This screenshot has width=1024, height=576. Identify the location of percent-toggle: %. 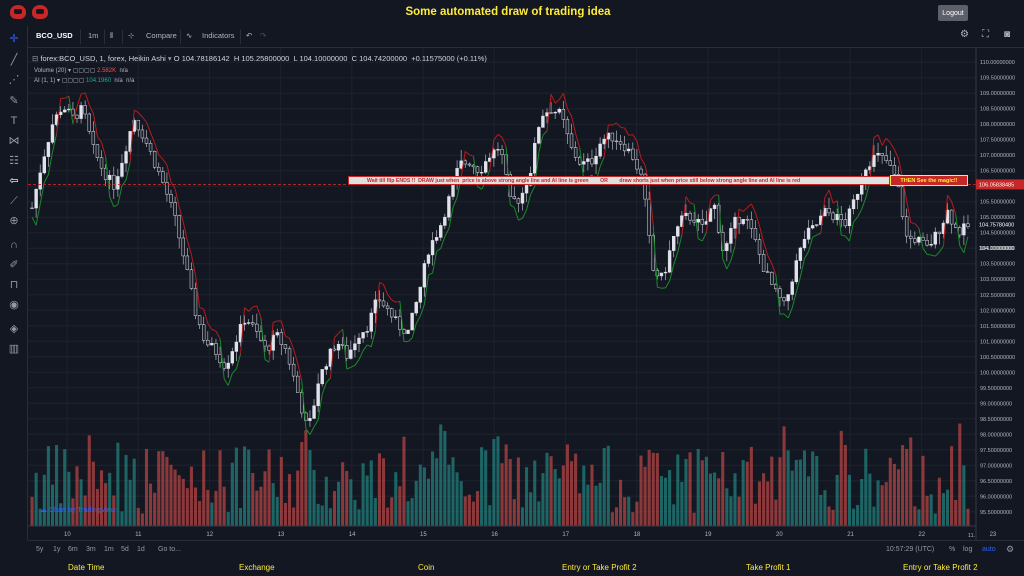
(952, 549).